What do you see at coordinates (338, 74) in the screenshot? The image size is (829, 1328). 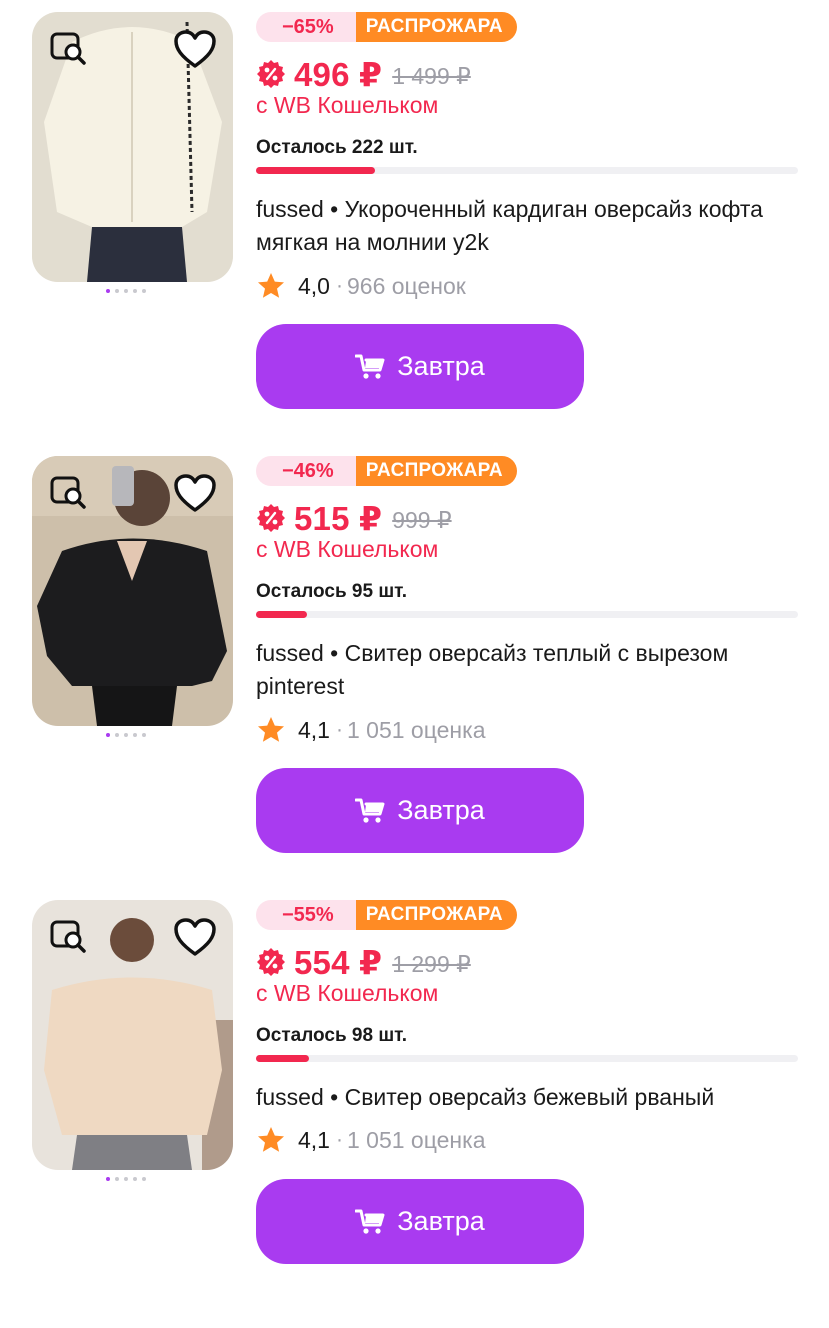 I see `current-price: 496 ₽` at bounding box center [338, 74].